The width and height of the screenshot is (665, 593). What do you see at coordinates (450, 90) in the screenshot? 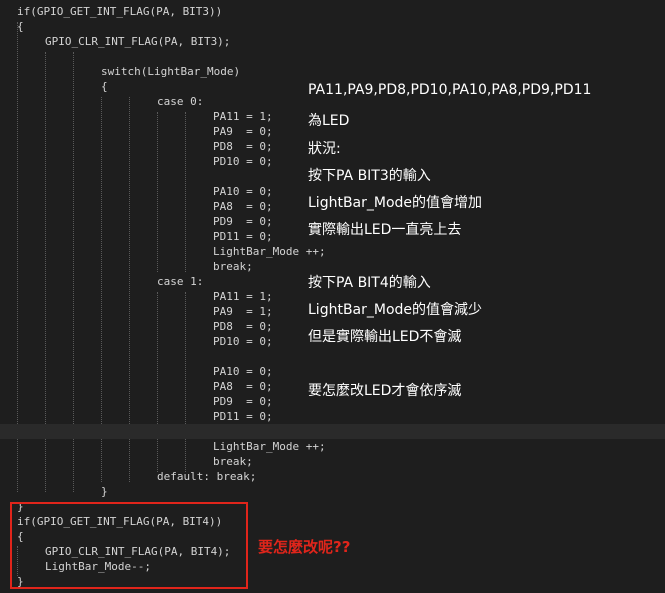
I see `annotation-led-list: PA11,PA9,PD8,PD10,PA10,PA8,PD9,PD11` at bounding box center [450, 90].